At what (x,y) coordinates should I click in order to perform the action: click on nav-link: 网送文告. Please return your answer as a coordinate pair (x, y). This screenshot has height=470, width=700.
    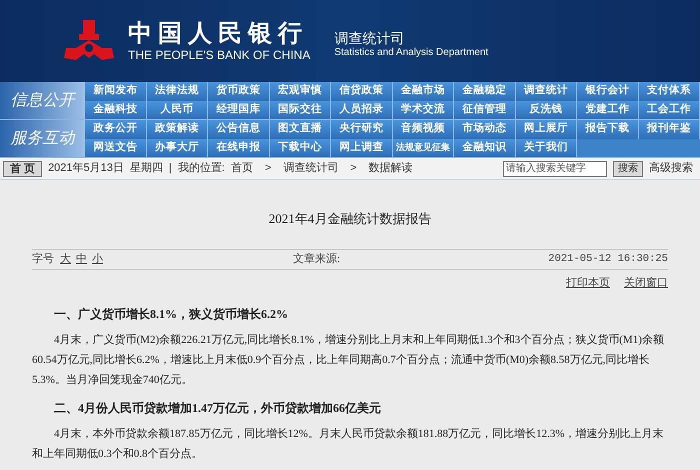
    Looking at the image, I should click on (115, 147).